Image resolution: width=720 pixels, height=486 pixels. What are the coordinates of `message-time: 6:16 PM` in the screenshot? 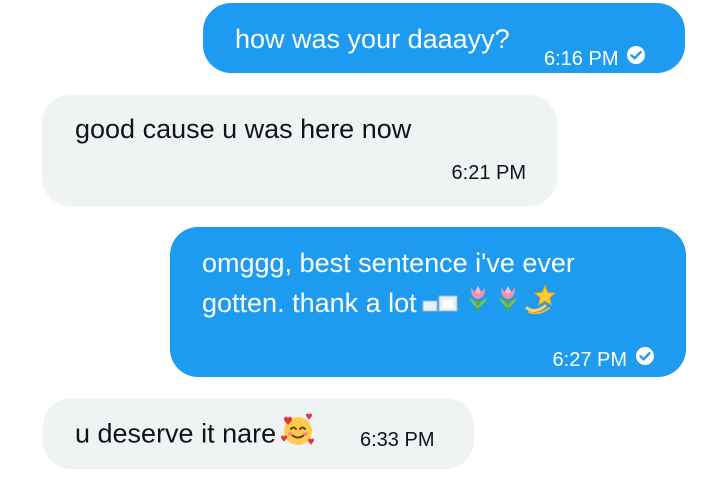 It's located at (581, 59).